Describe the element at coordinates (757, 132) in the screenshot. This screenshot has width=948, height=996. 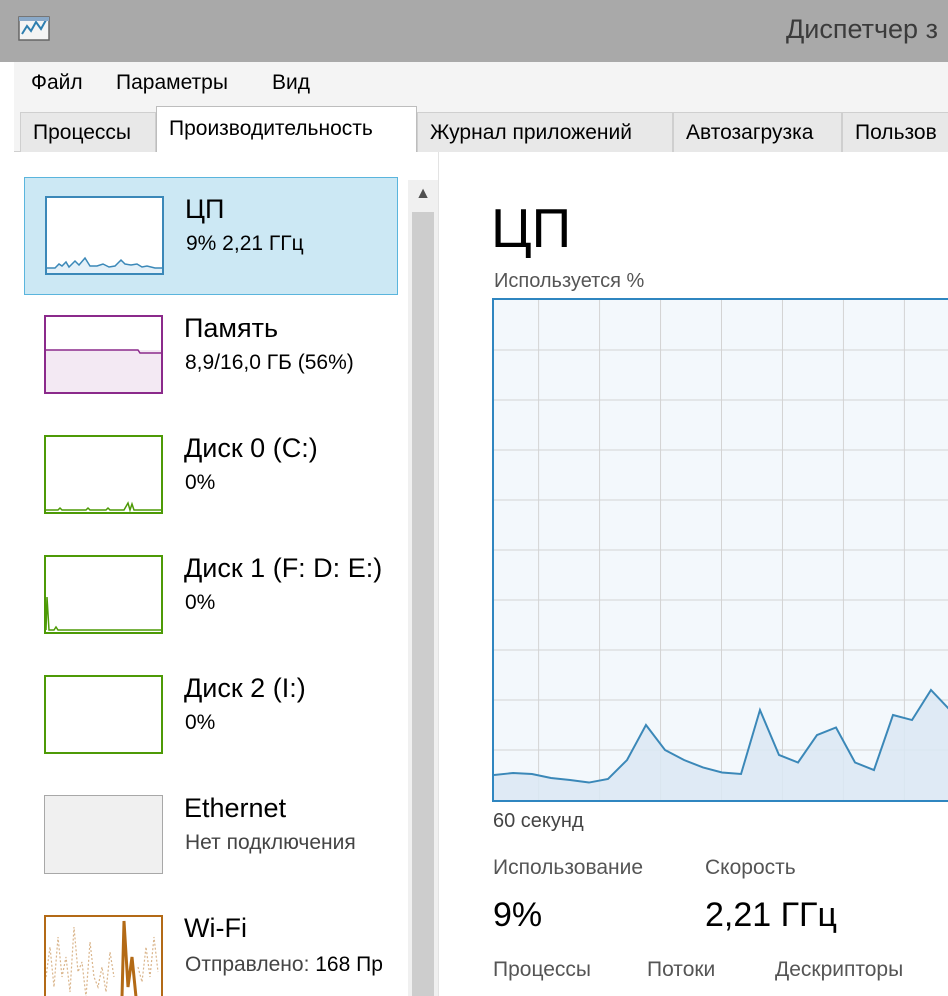
I see `tab-startup: Автозагрузка` at that location.